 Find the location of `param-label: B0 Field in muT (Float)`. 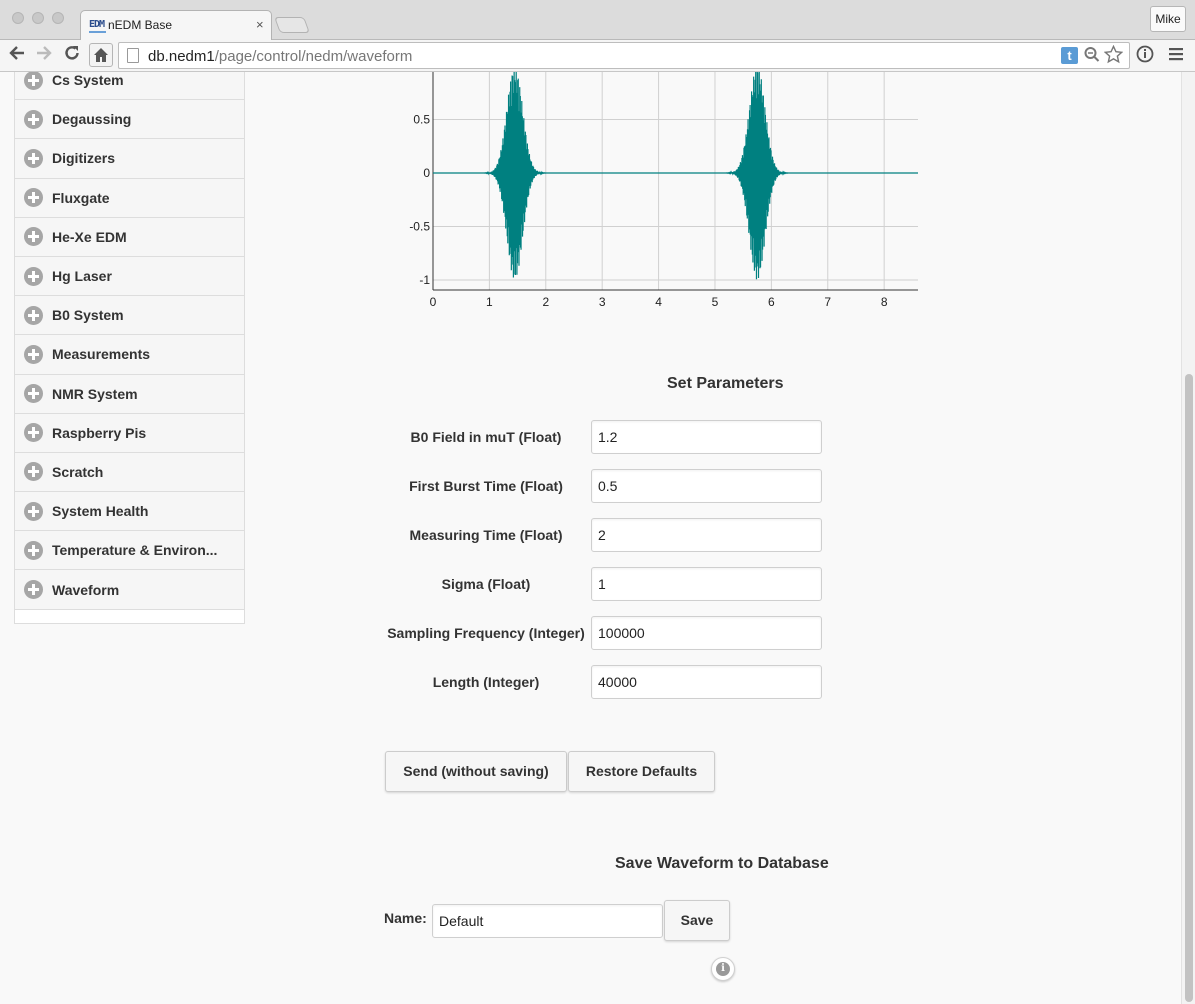

param-label: B0 Field in muT (Float) is located at coordinates (486, 437).